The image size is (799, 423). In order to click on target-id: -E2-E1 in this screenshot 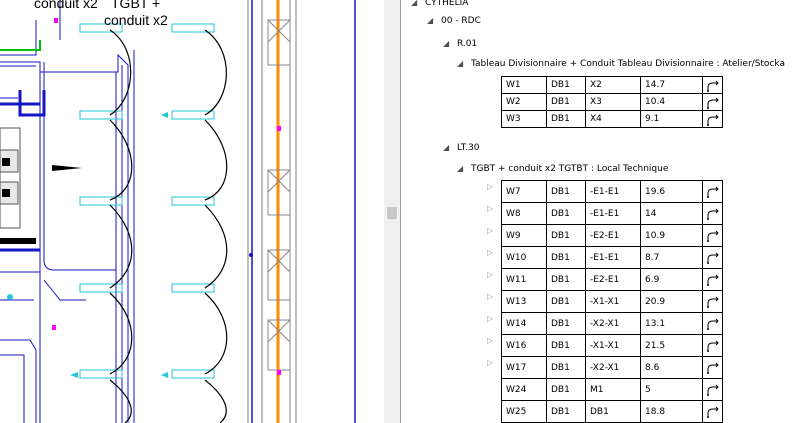, I will do `click(613, 279)`.